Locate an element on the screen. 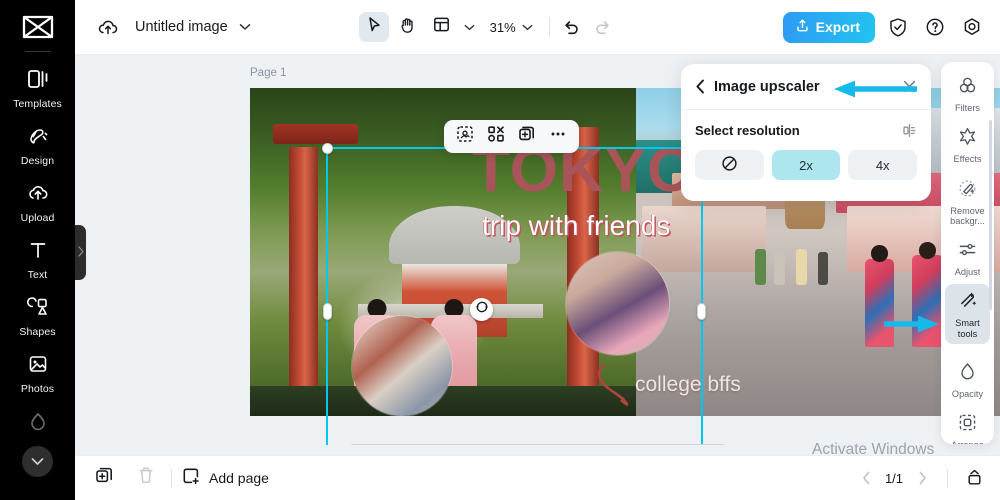  remove-background-icon is located at coordinates (967, 191).